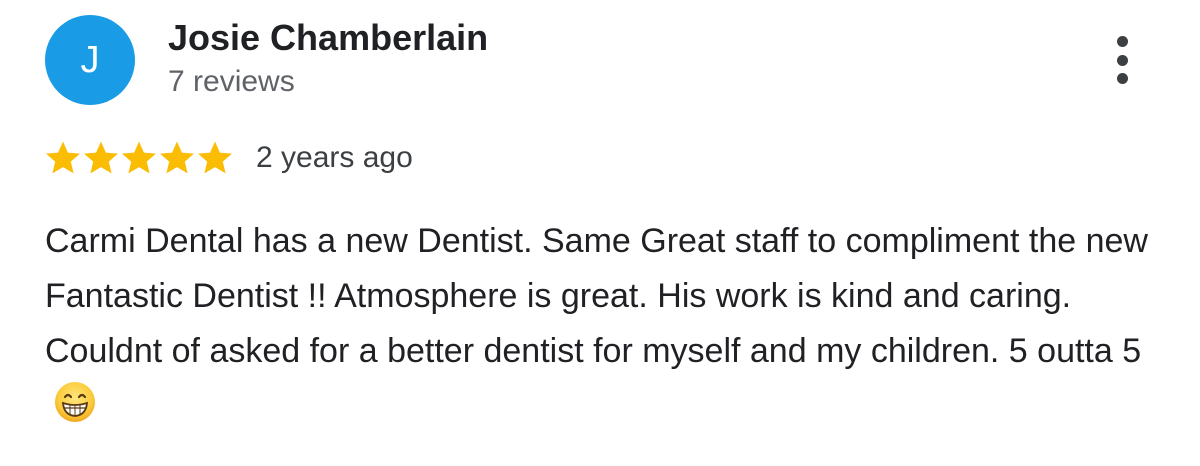  Describe the element at coordinates (334, 157) in the screenshot. I see `review-time: 2 years ago` at that location.